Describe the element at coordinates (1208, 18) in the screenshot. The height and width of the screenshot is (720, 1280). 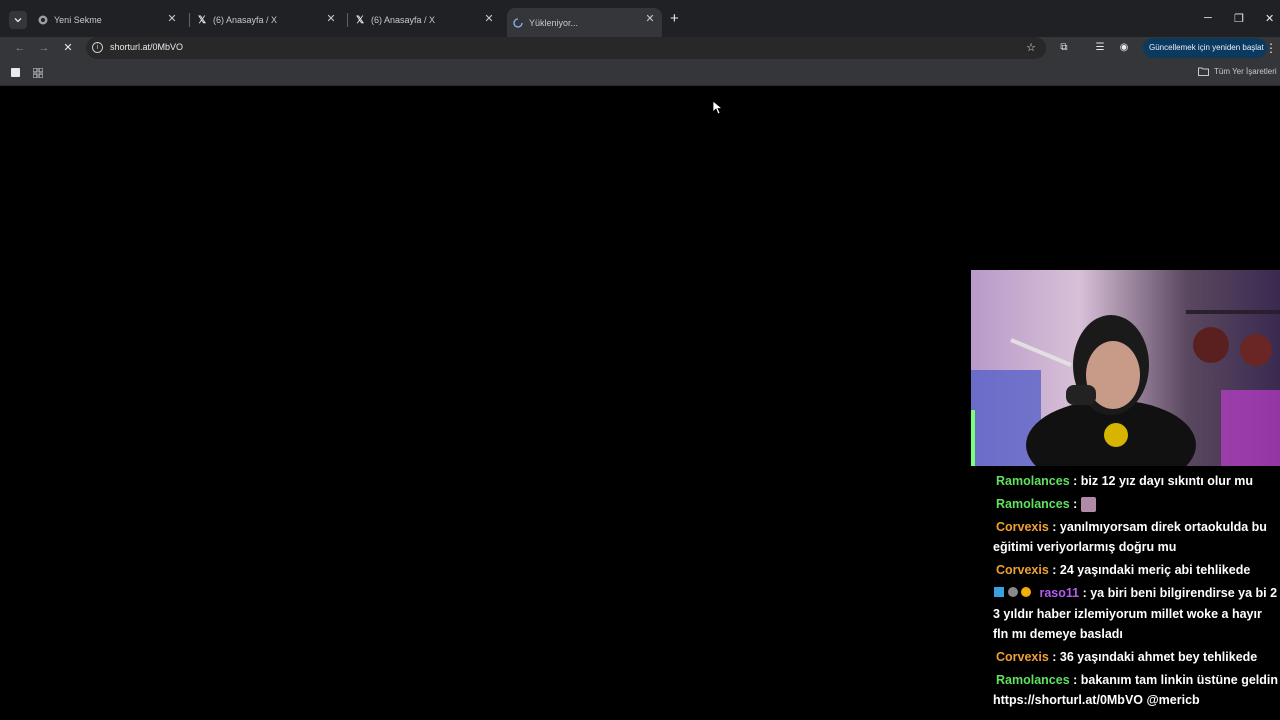
I see `minimize-icon: ─` at that location.